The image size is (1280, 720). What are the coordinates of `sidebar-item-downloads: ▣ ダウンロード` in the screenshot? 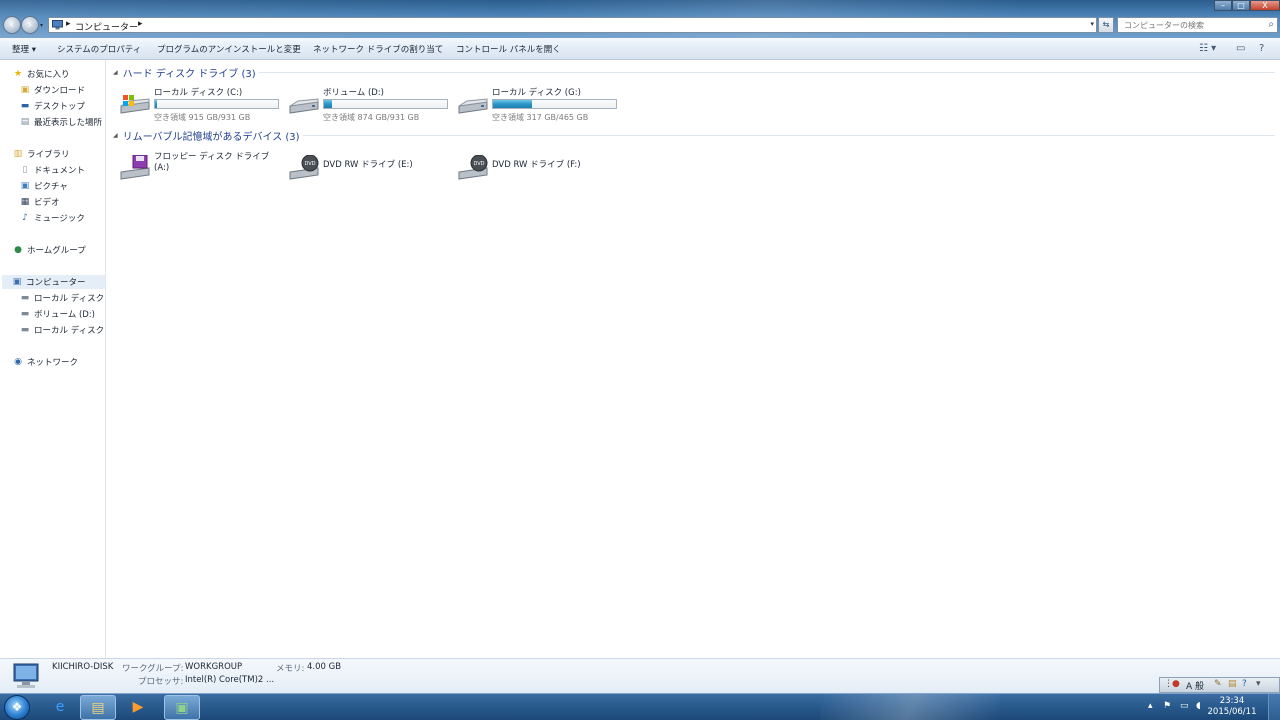 It's located at (52, 90).